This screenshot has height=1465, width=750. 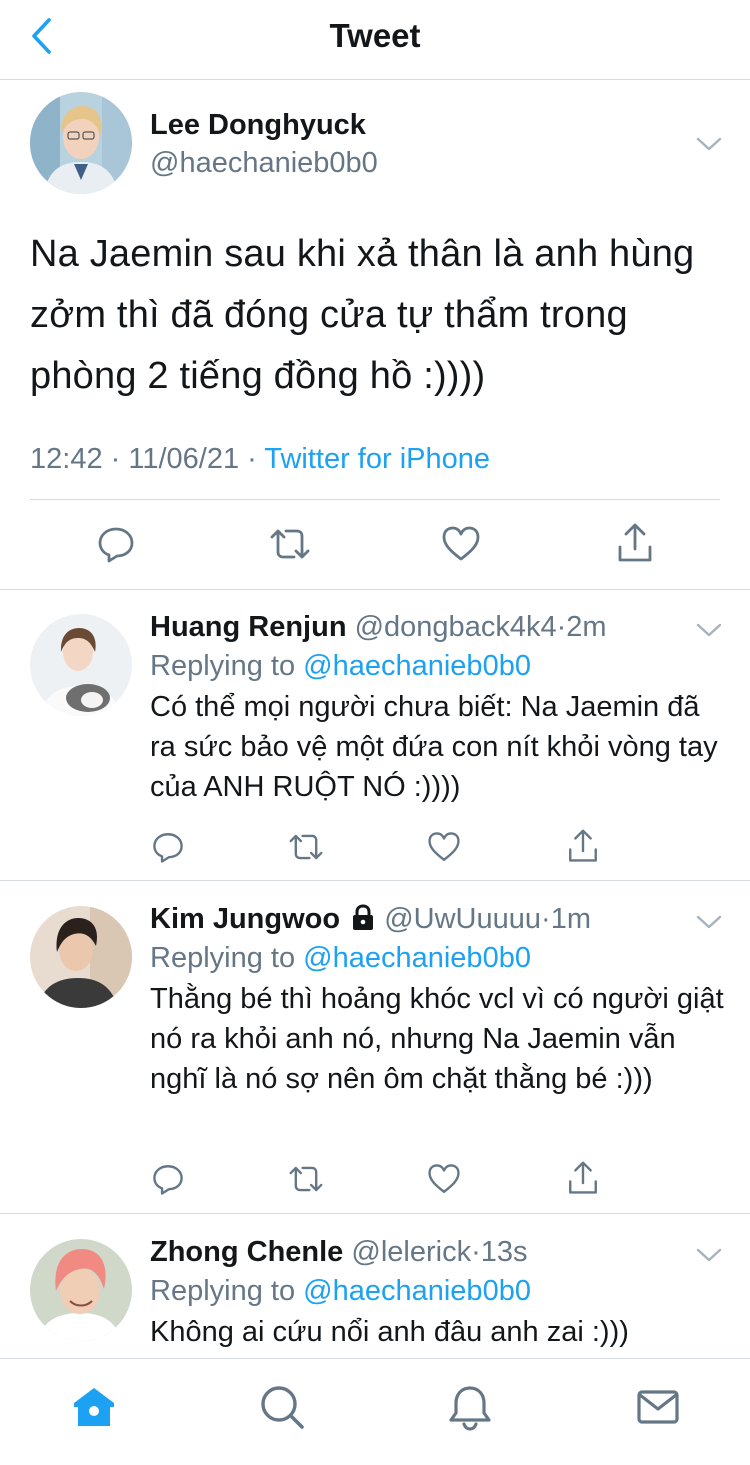 I want to click on reply-author-name: Zhong Chenle, so click(x=246, y=1252).